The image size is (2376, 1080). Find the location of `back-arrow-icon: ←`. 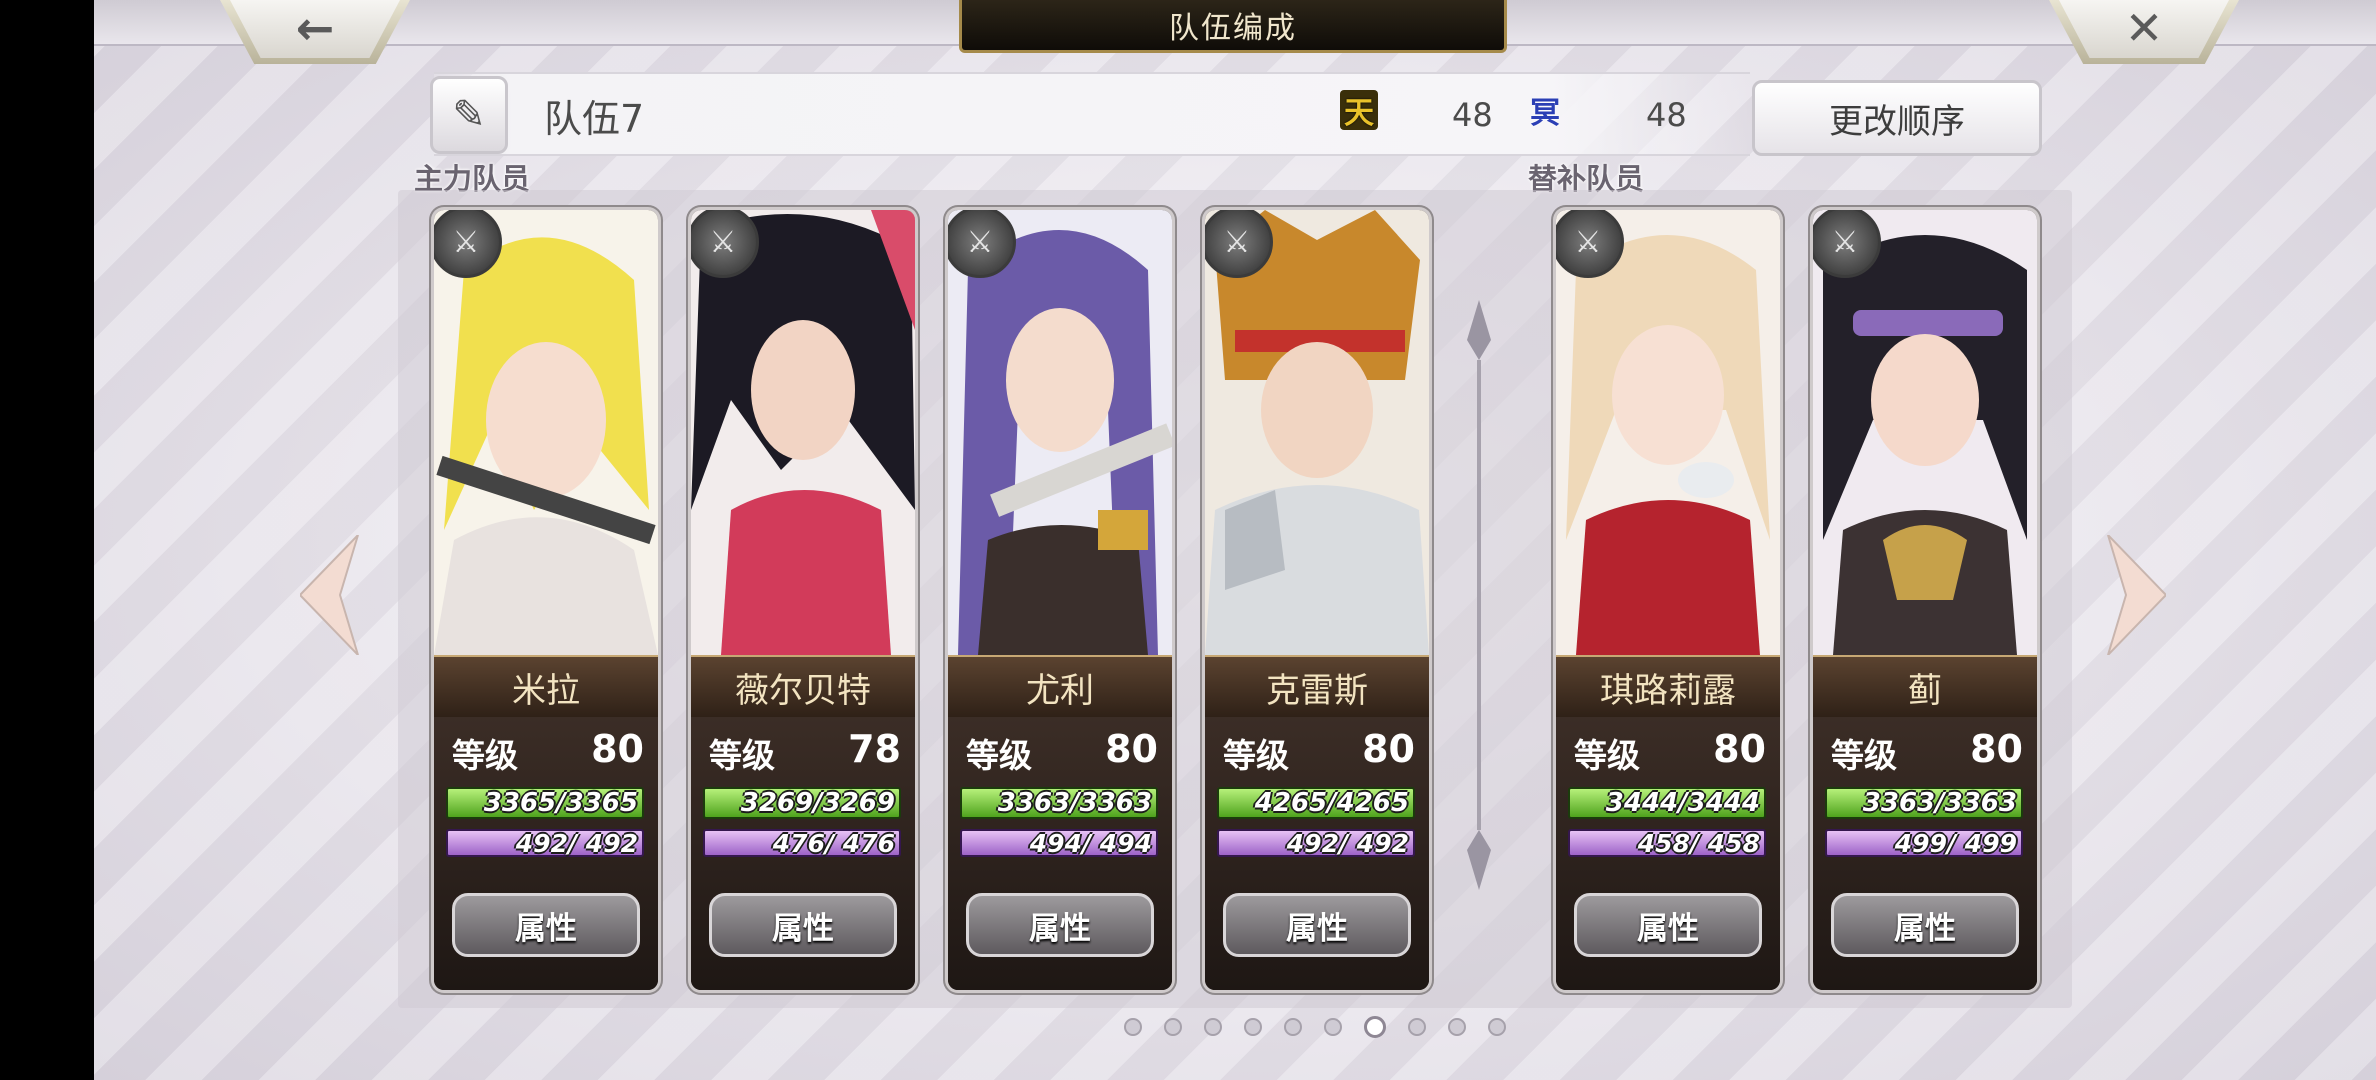

back-arrow-icon: ← is located at coordinates (315, 28).